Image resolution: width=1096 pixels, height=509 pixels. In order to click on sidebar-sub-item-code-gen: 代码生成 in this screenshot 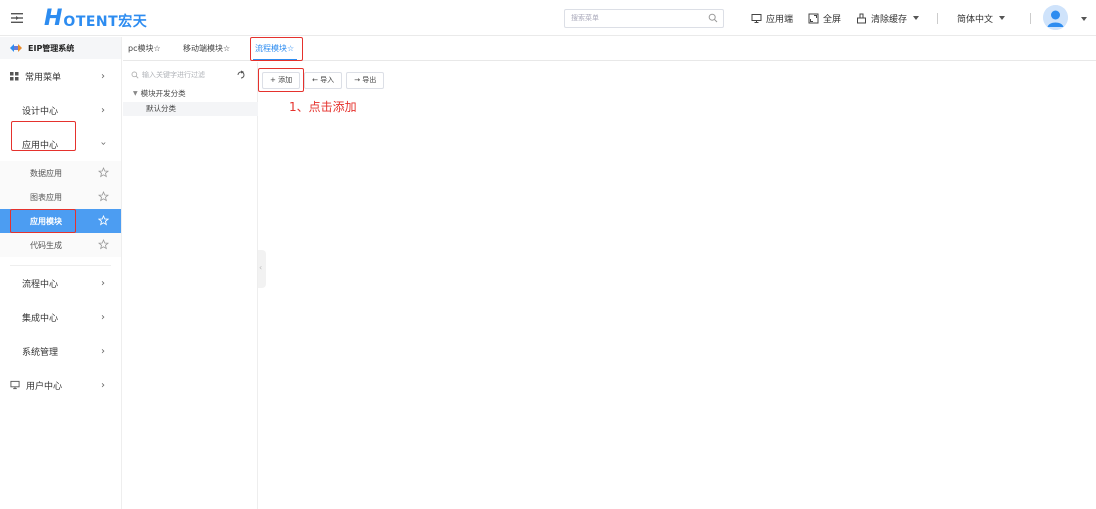, I will do `click(60, 245)`.